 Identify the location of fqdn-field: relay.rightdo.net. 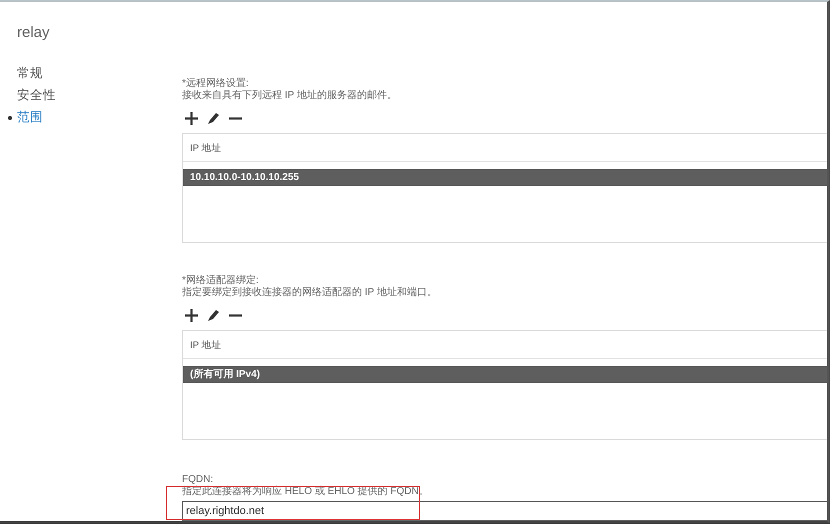
(504, 511).